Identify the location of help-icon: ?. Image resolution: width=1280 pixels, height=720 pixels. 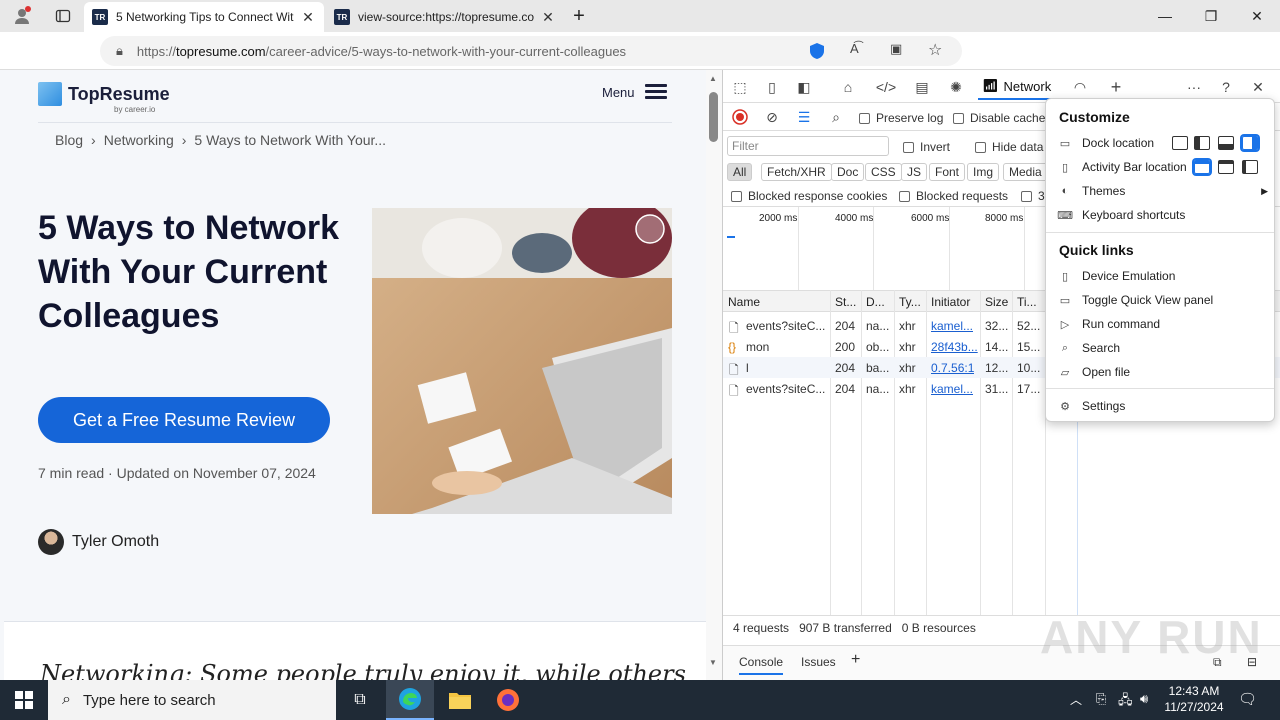
(1226, 87).